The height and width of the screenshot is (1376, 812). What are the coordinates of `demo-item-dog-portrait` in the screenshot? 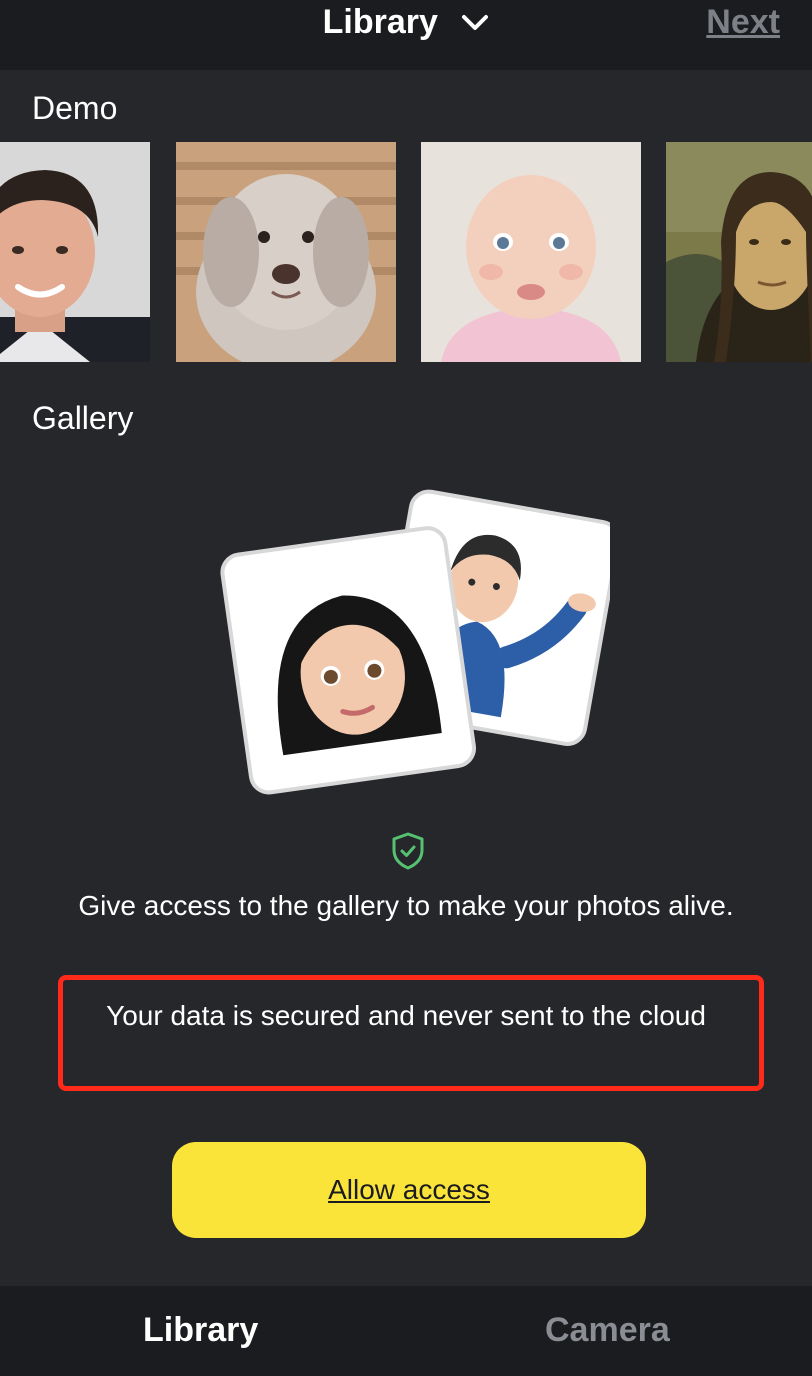 It's located at (286, 252).